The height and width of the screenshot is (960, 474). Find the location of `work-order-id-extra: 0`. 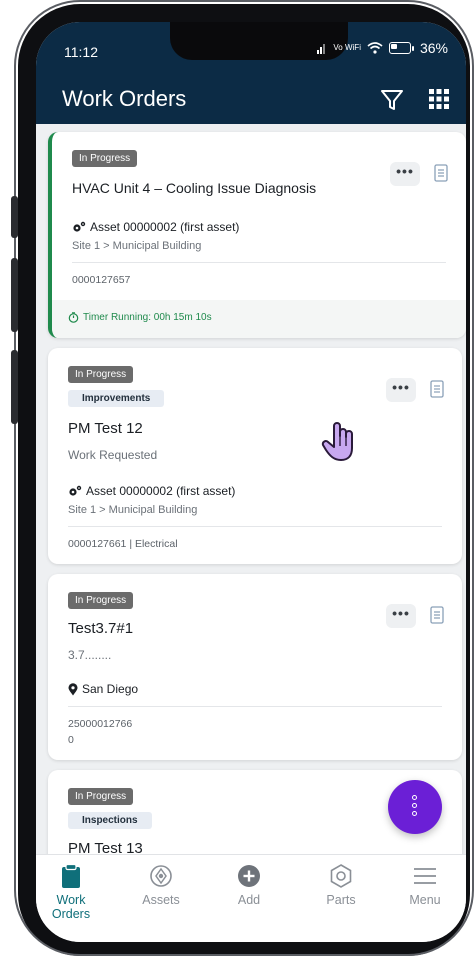

work-order-id-extra: 0 is located at coordinates (71, 740).